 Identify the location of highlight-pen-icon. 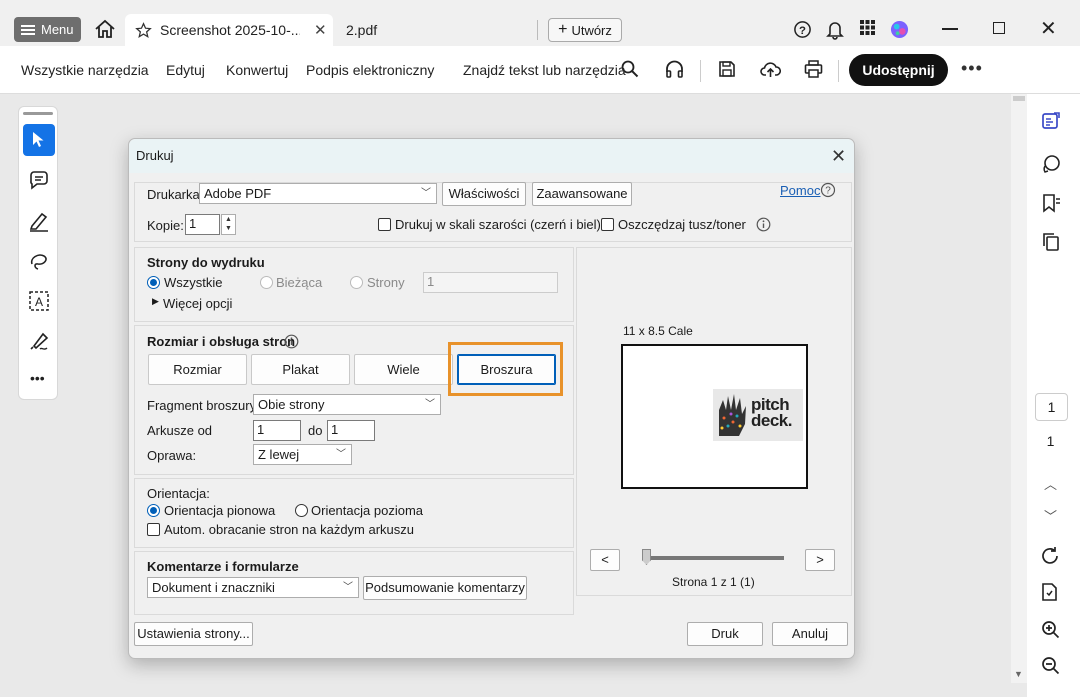
(39, 221).